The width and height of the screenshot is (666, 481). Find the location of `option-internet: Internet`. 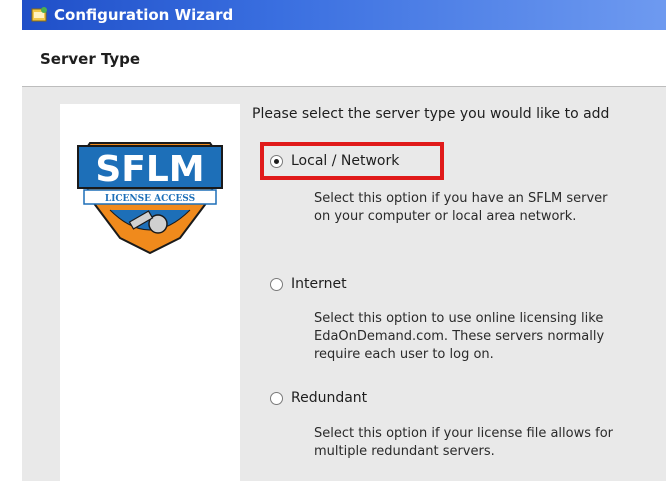

option-internet: Internet is located at coordinates (308, 284).